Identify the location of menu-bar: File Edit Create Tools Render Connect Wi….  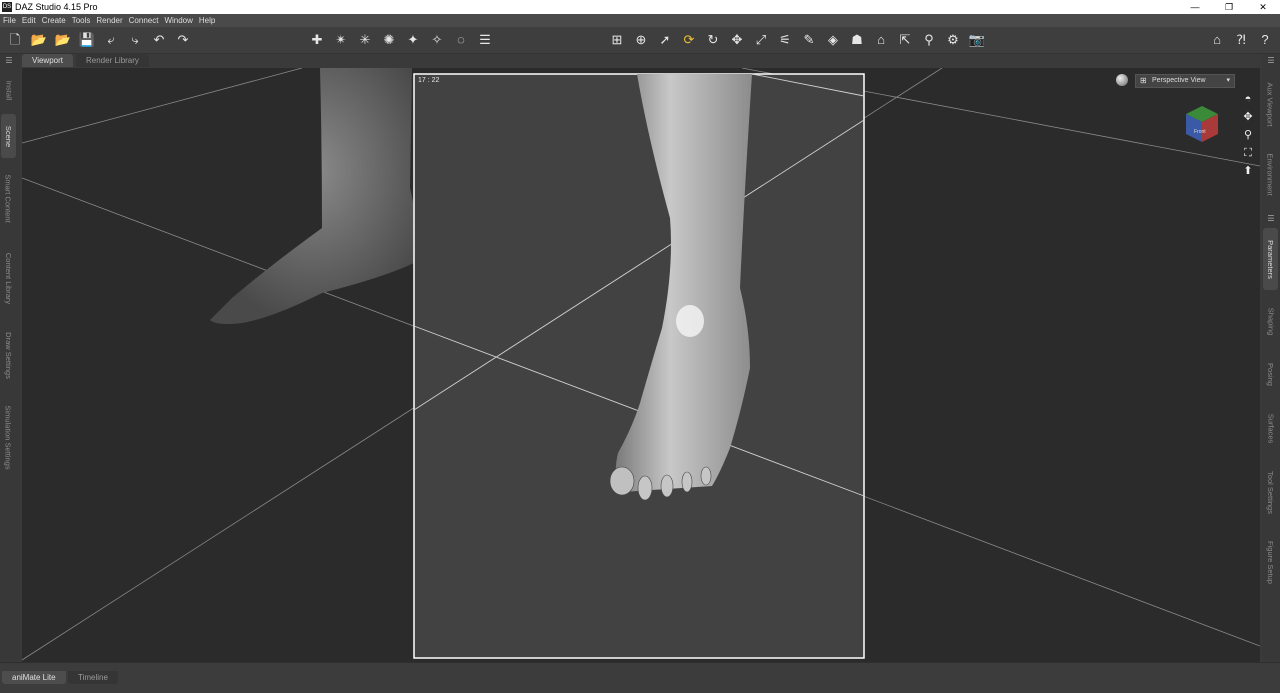
(640, 20).